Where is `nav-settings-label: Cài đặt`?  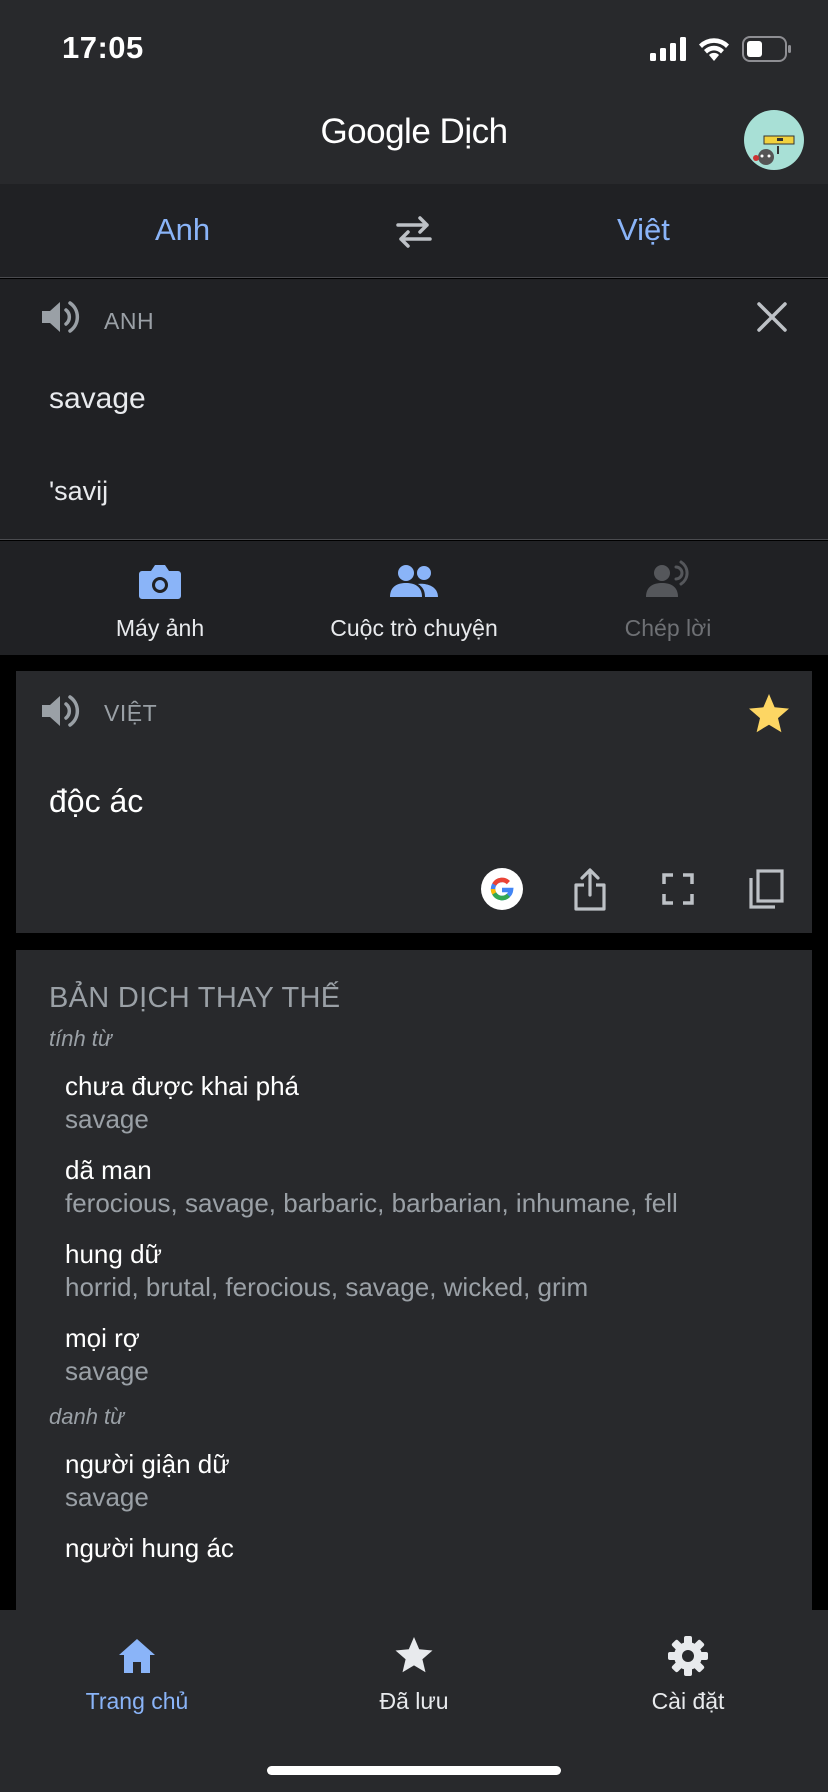 nav-settings-label: Cài đặt is located at coordinates (688, 1701).